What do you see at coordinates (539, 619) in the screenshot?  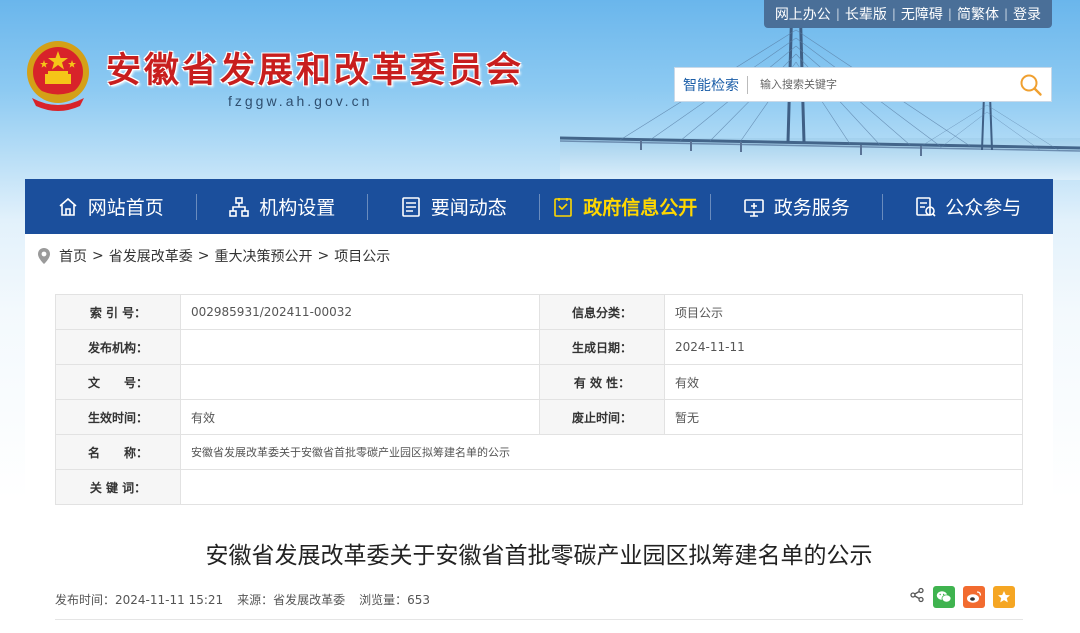 I see `content-divider` at bounding box center [539, 619].